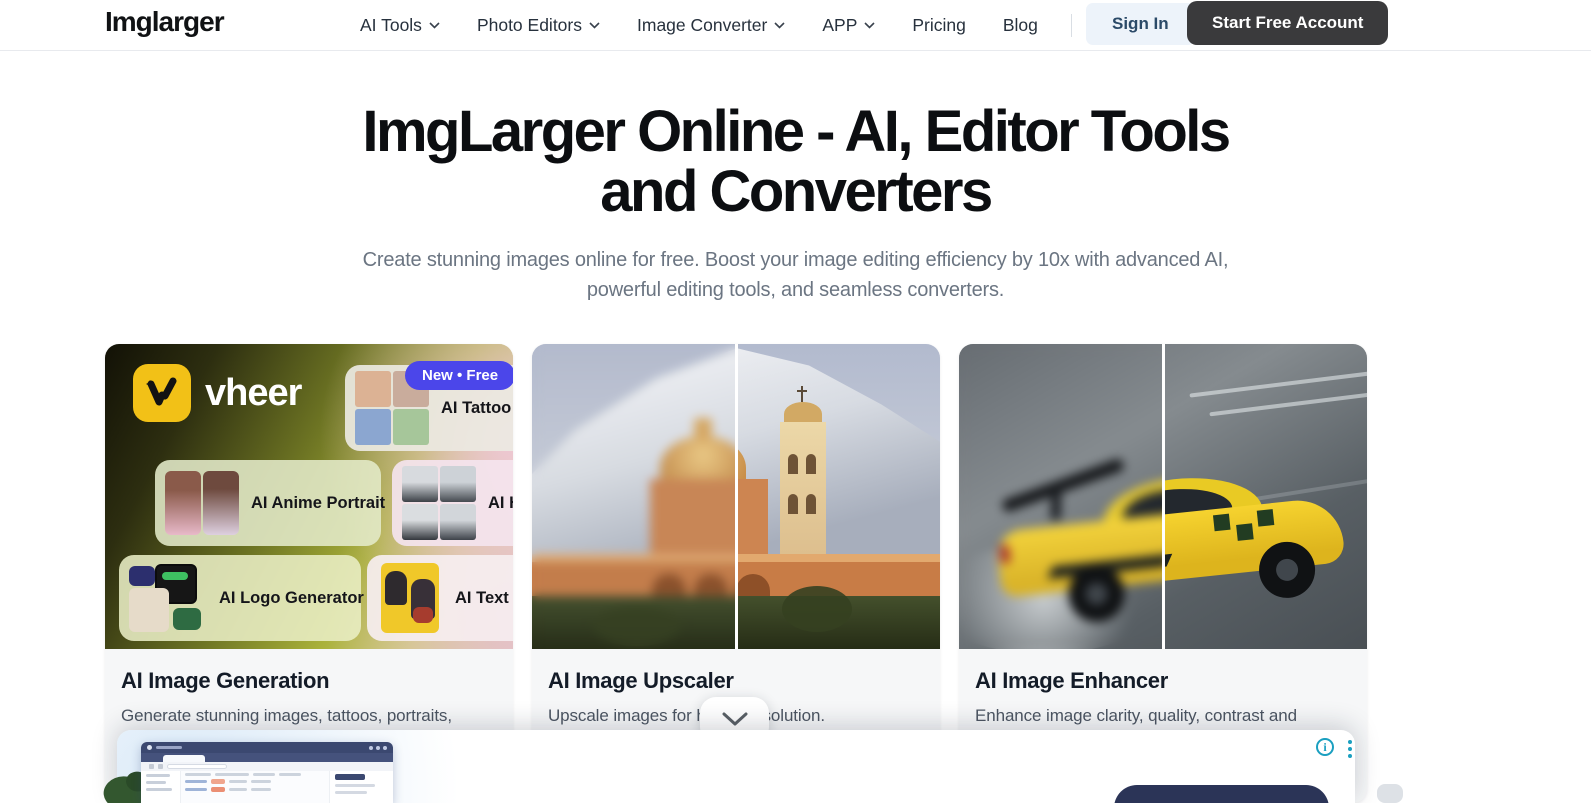 This screenshot has width=1591, height=803. I want to click on card-title: AI Image Generation, so click(225, 680).